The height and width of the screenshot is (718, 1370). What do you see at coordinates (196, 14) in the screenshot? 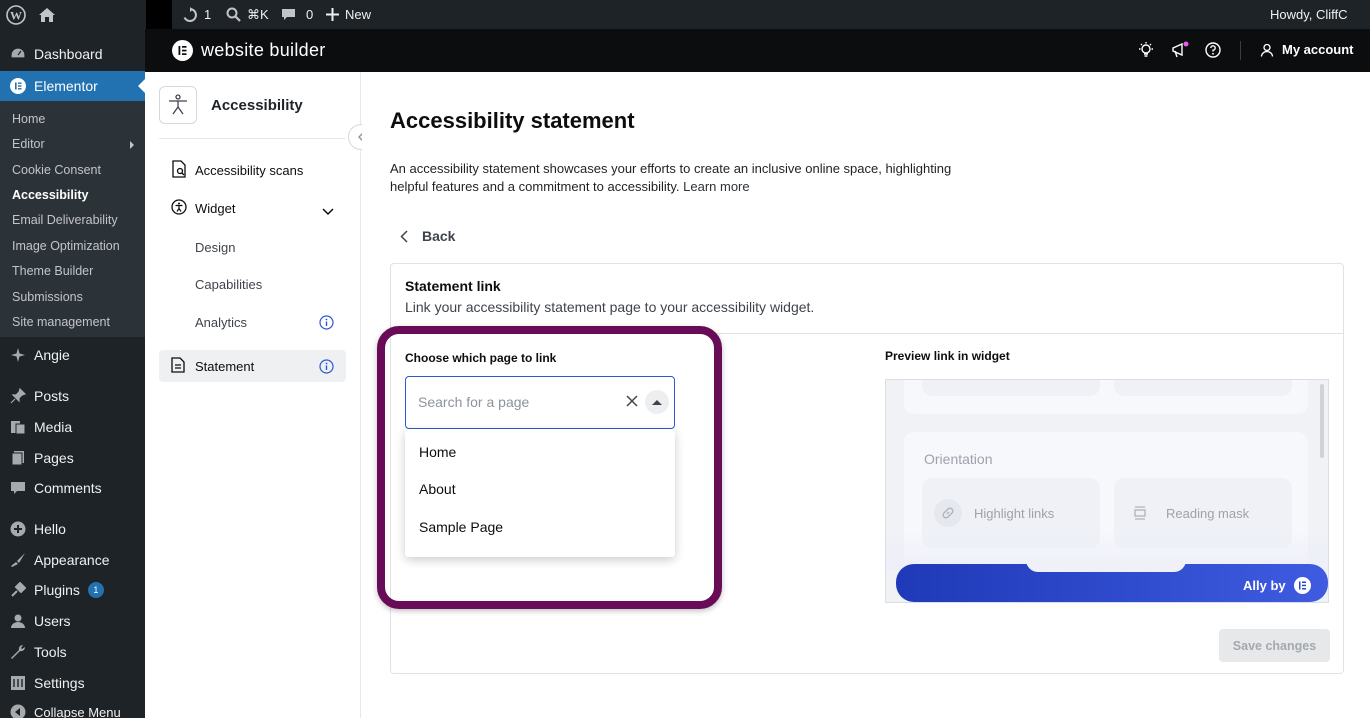
I see `updates-link: 1` at bounding box center [196, 14].